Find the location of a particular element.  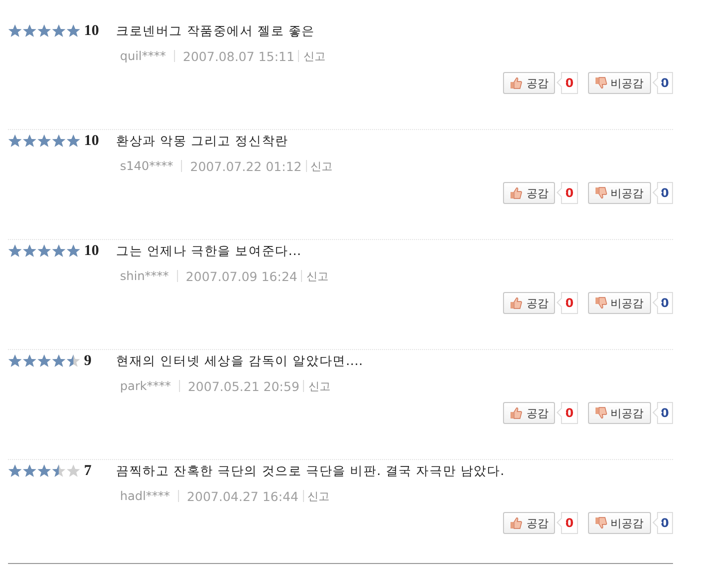

review-date: 2007.07.09 16:24 is located at coordinates (242, 276).